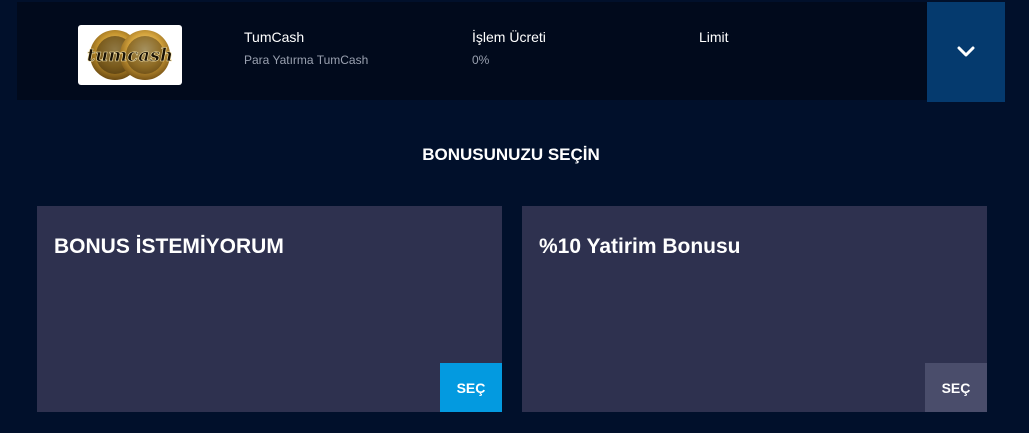  What do you see at coordinates (509, 48) in the screenshot?
I see `fee-column: İşlem Ücreti 0%` at bounding box center [509, 48].